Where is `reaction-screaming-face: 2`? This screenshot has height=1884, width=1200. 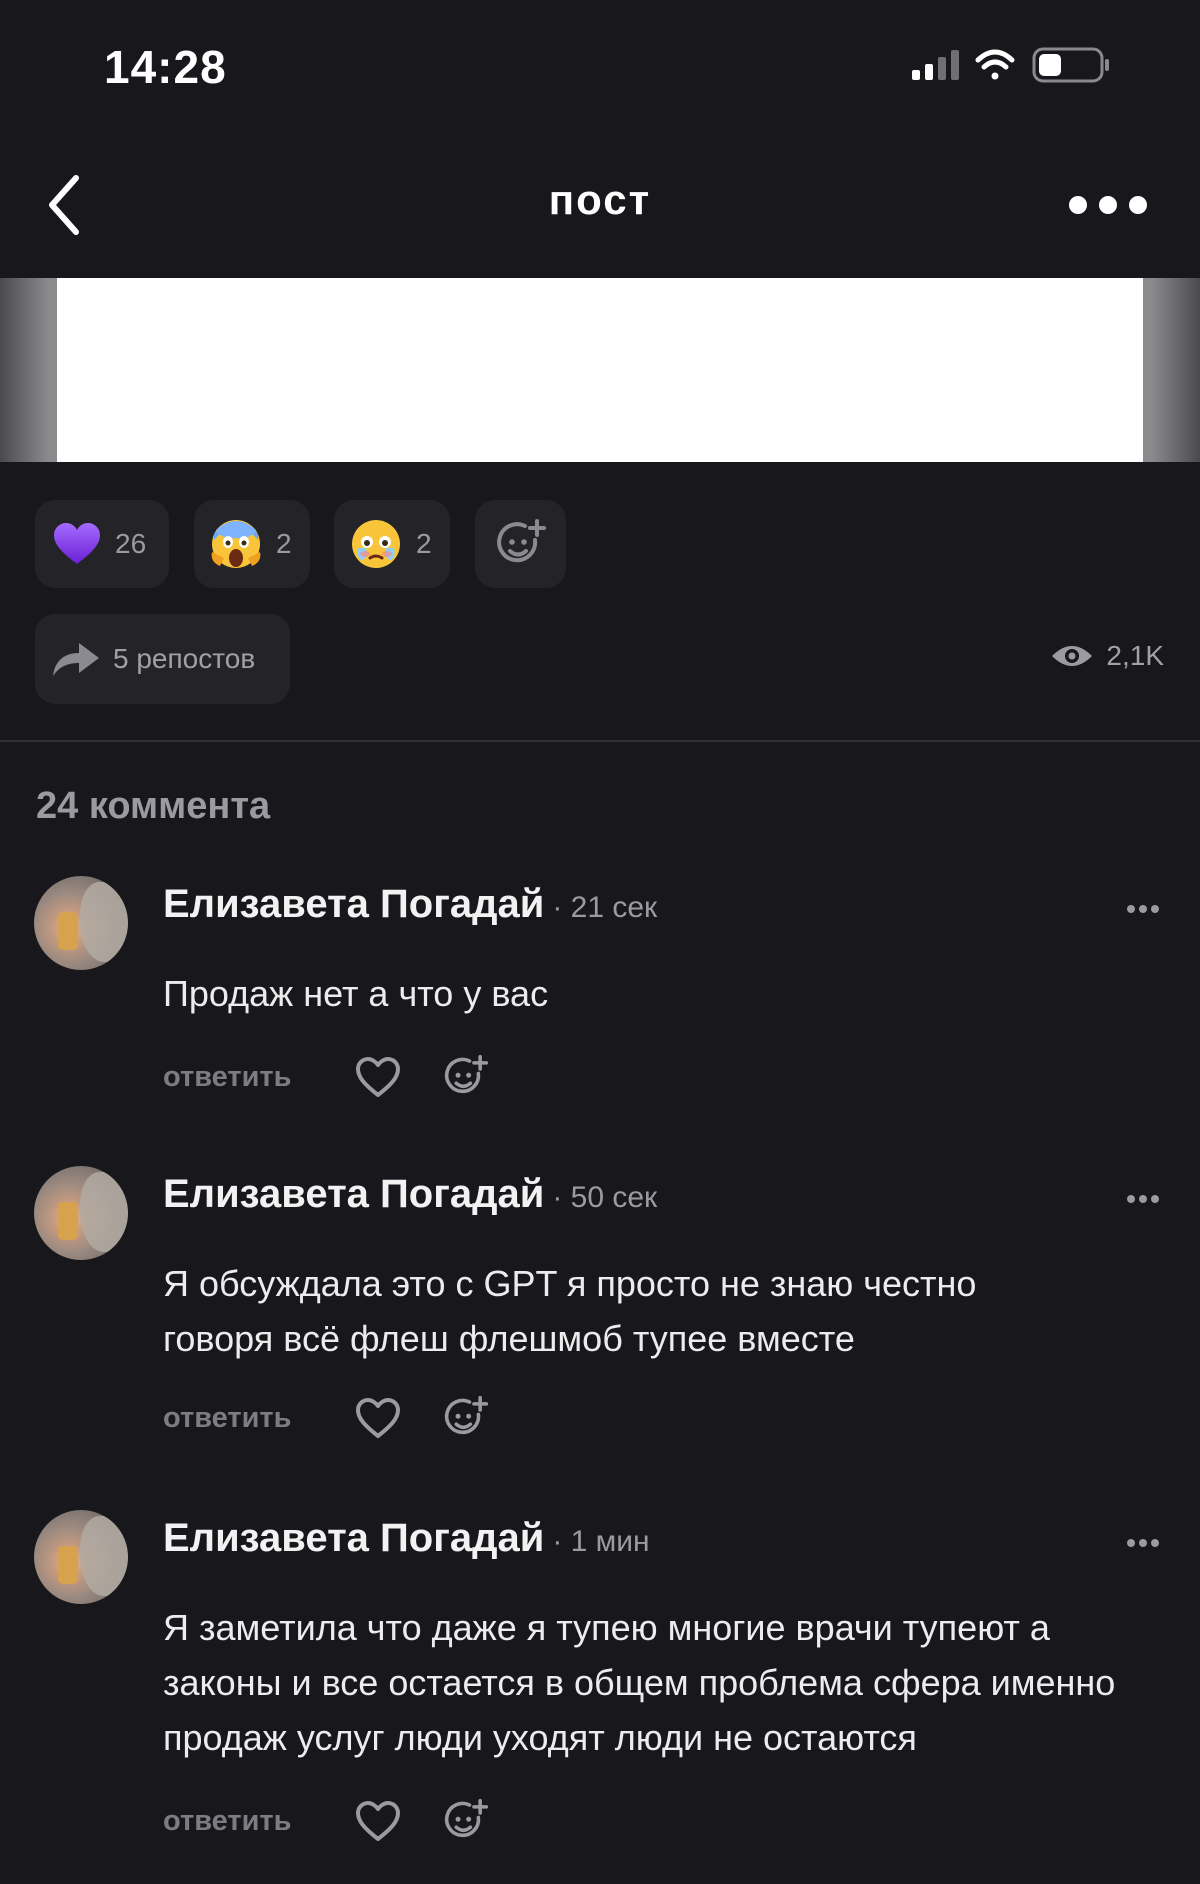 reaction-screaming-face: 2 is located at coordinates (252, 544).